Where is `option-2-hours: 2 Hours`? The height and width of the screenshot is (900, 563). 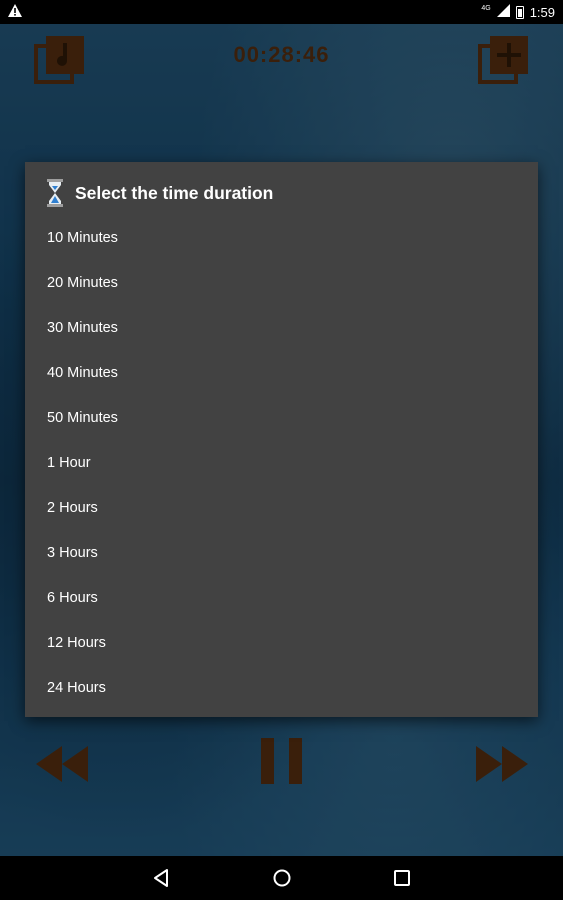 option-2-hours: 2 Hours is located at coordinates (282, 508).